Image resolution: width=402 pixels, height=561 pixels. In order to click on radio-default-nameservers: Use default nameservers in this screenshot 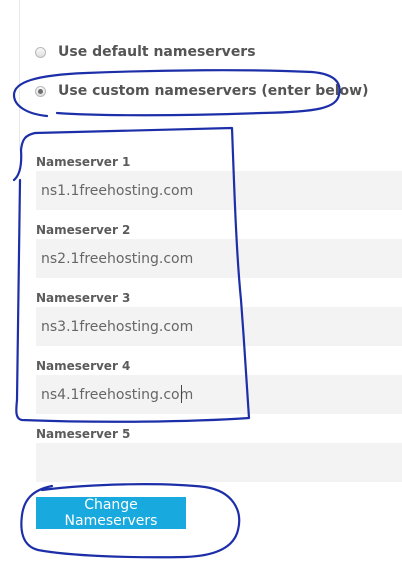, I will do `click(145, 52)`.